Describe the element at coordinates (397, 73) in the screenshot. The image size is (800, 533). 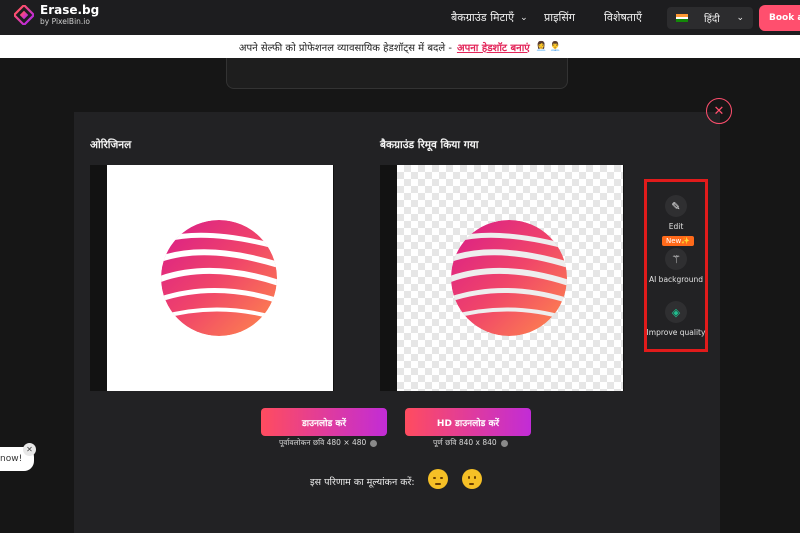
I see `background-upload-card` at that location.